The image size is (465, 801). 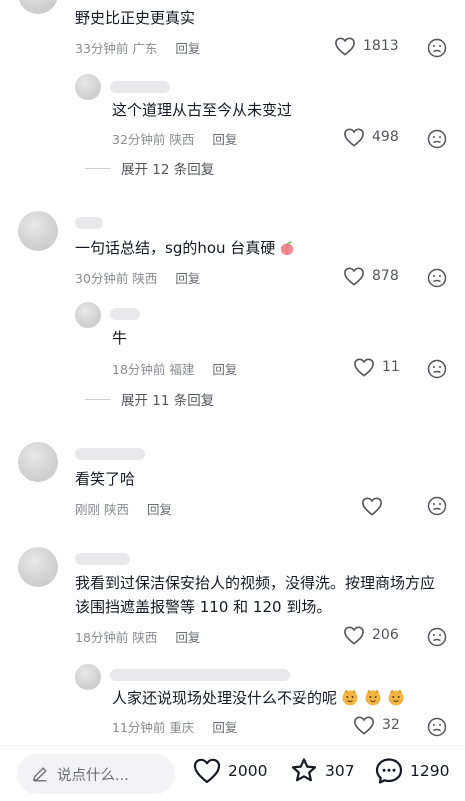 What do you see at coordinates (371, 635) in the screenshot?
I see `like-button: 206` at bounding box center [371, 635].